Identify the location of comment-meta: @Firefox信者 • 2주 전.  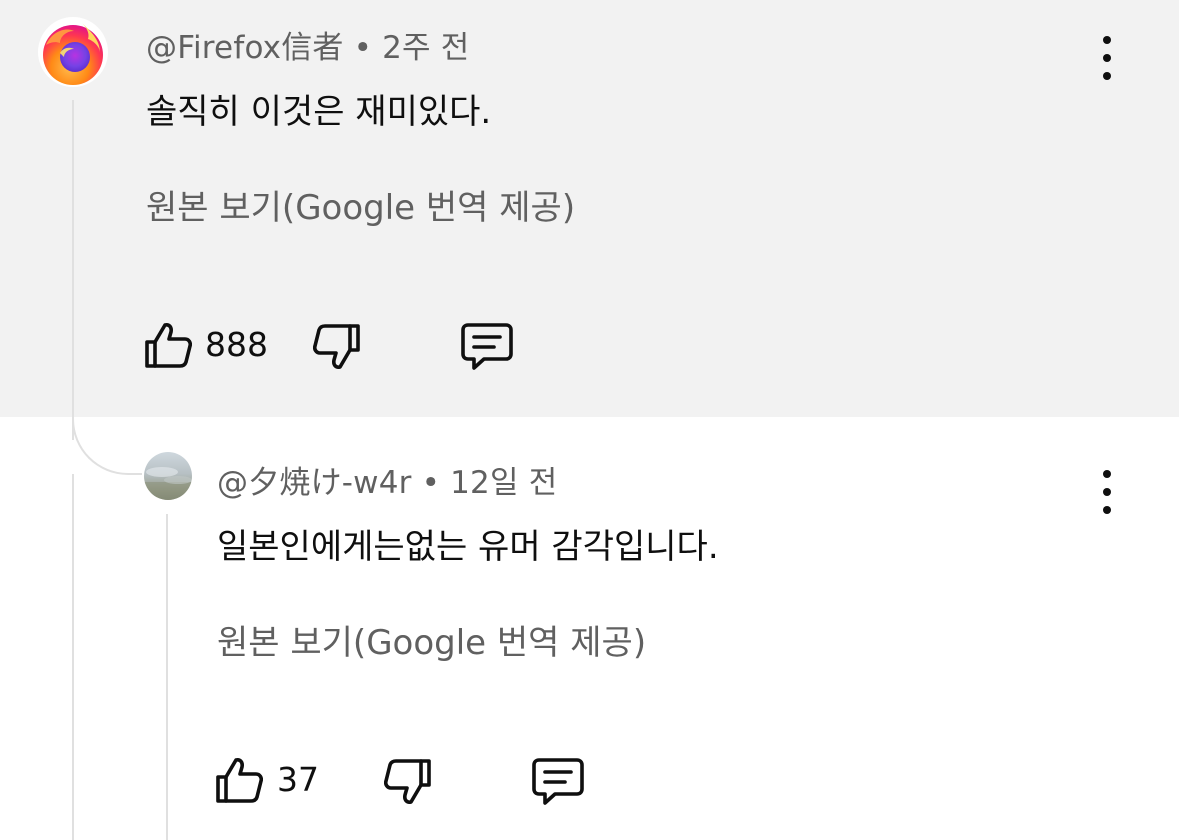
(308, 44).